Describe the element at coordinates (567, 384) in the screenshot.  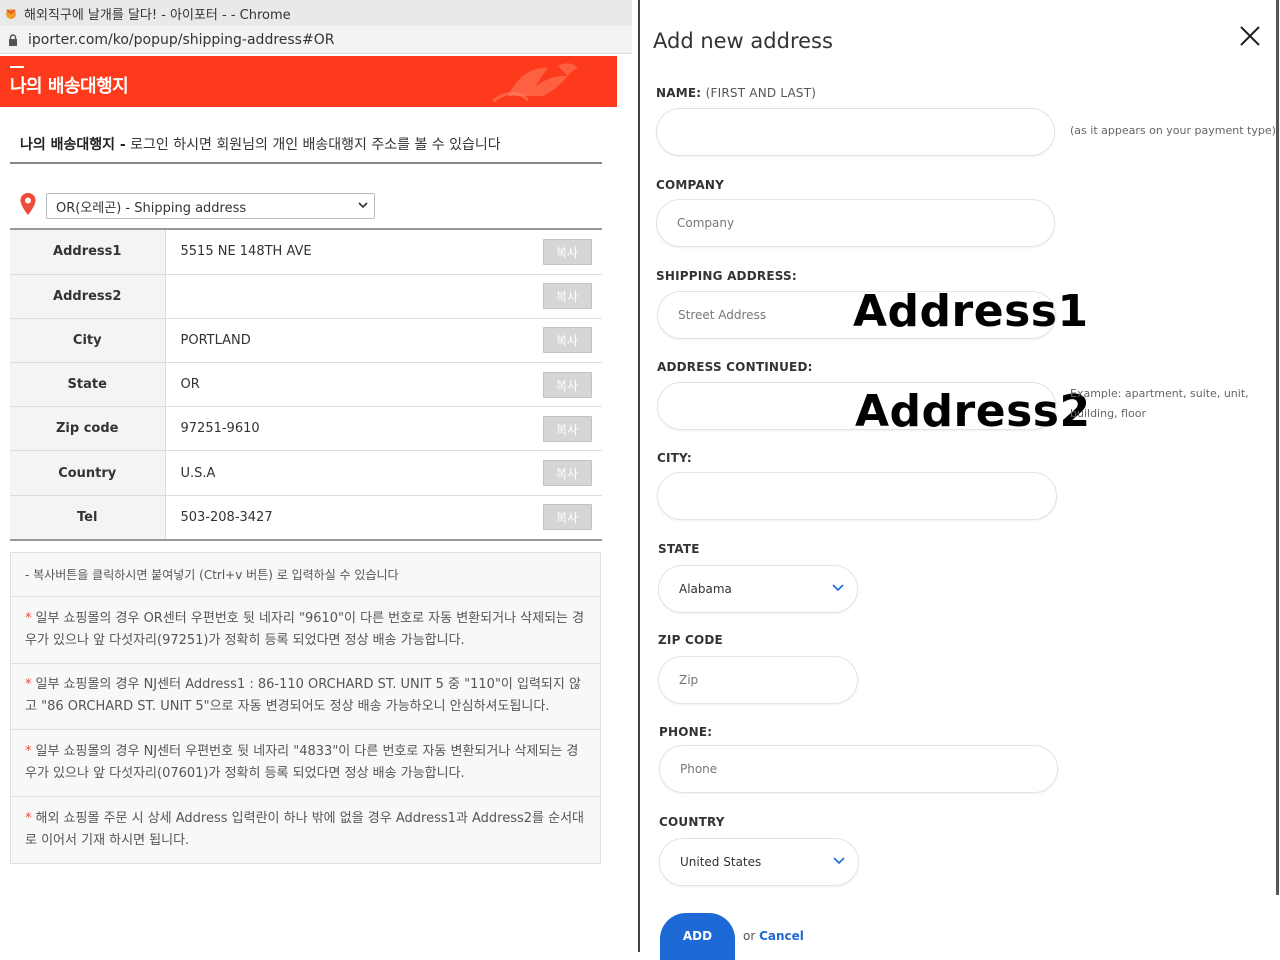
I see `copy-state-button: 복사` at that location.